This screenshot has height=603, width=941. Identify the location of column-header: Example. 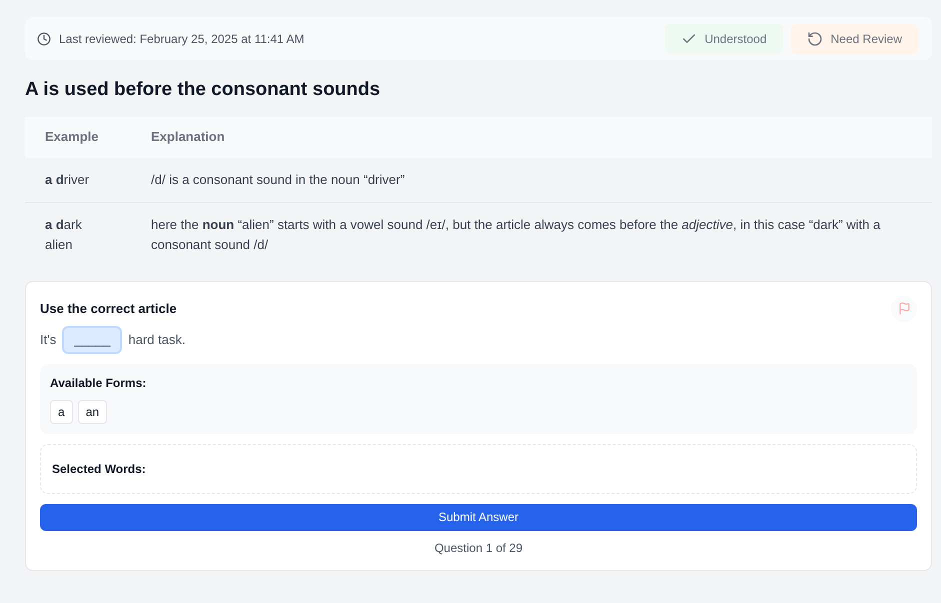
(88, 137).